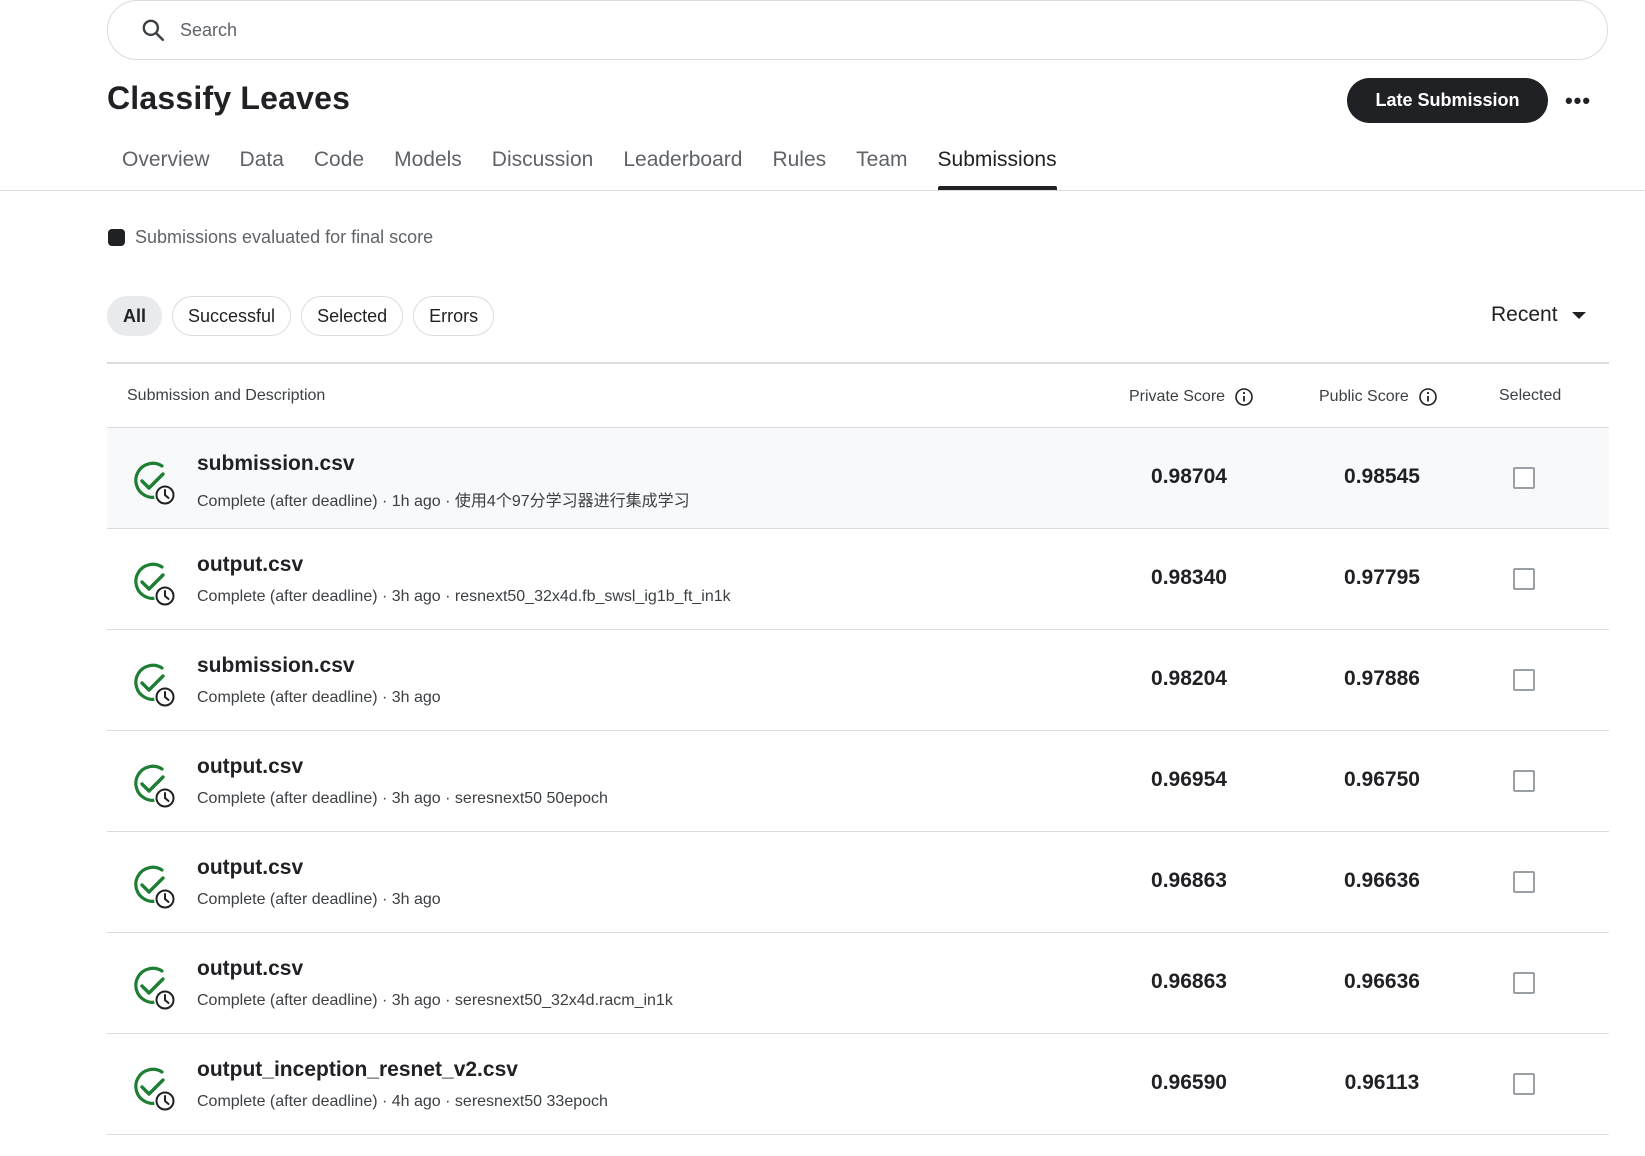 Image resolution: width=1645 pixels, height=1156 pixels. Describe the element at coordinates (454, 316) in the screenshot. I see `filter-errors: Errors` at that location.